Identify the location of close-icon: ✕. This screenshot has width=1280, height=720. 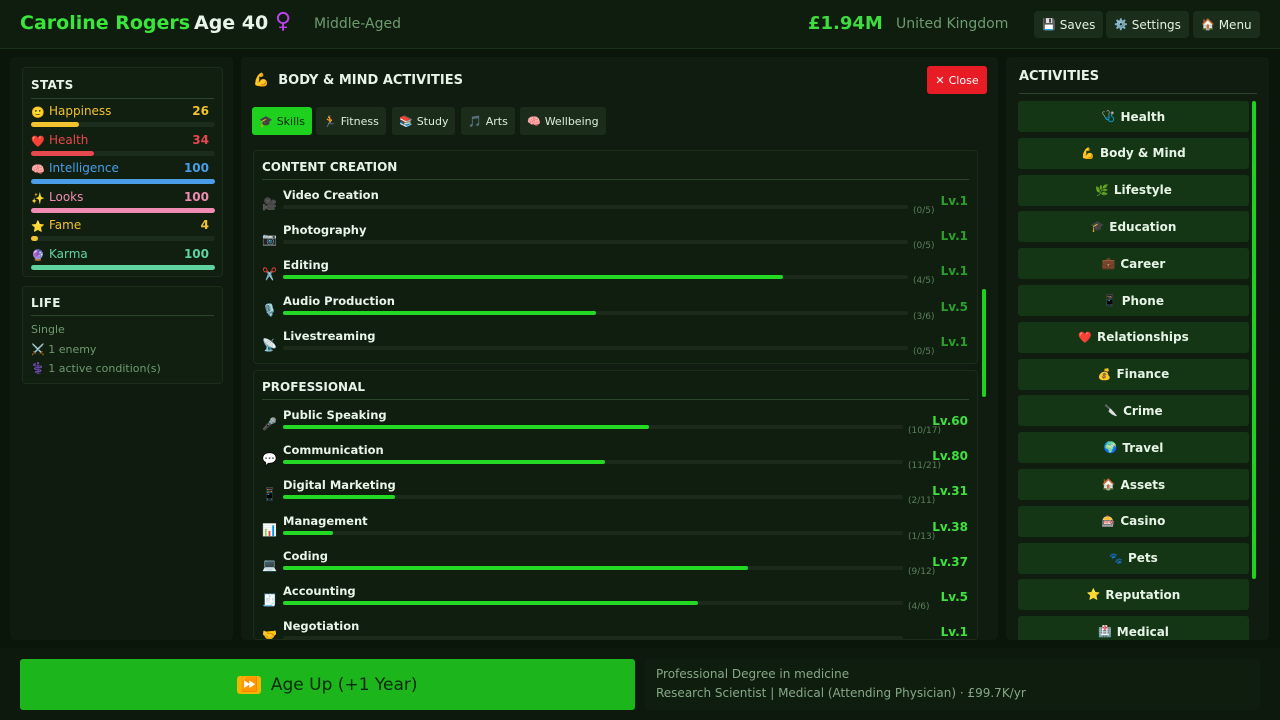
(940, 80).